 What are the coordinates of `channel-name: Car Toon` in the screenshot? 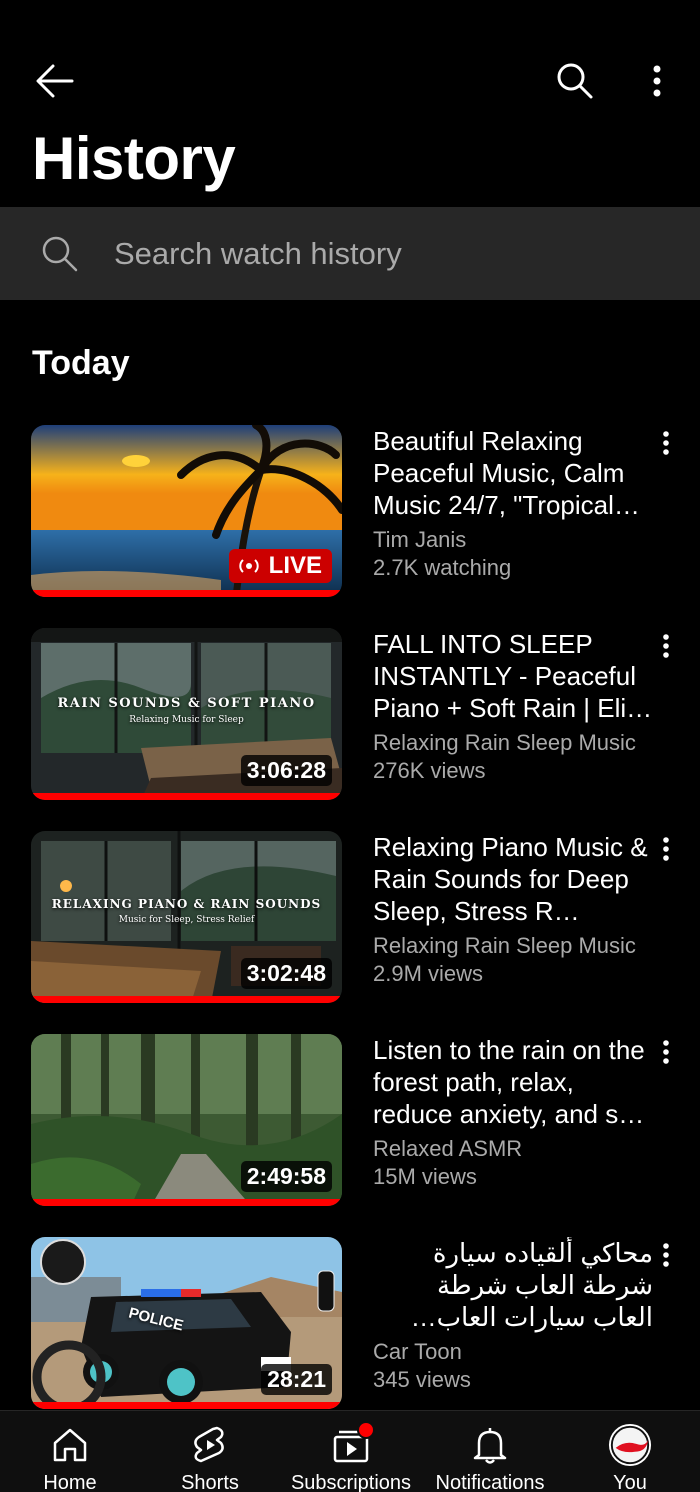 It's located at (417, 1351).